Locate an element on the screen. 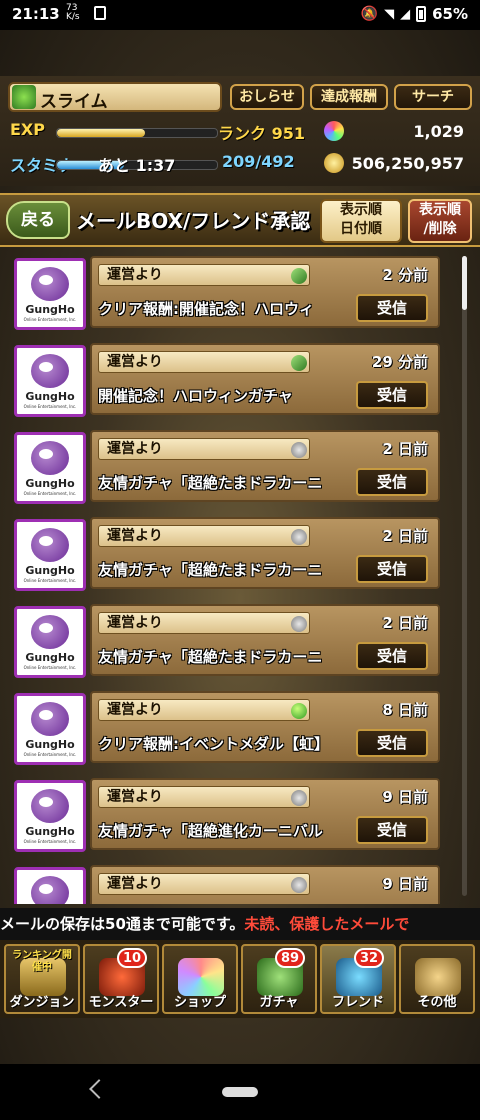  status-bar: 21:13 73 K/s 🔕 ◥ ◢ 65% is located at coordinates (240, 15).